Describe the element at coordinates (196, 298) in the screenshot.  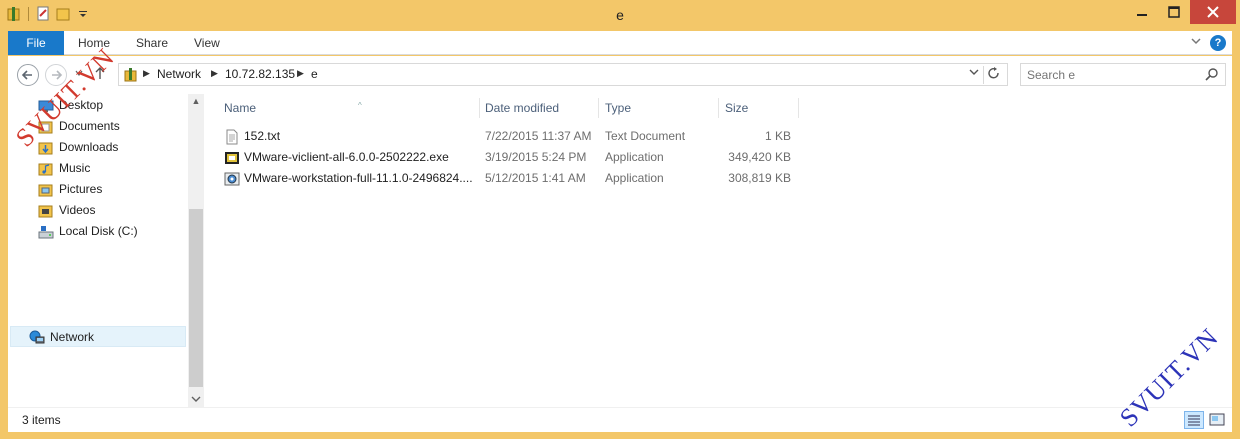
I see `scrollbar-thumb` at that location.